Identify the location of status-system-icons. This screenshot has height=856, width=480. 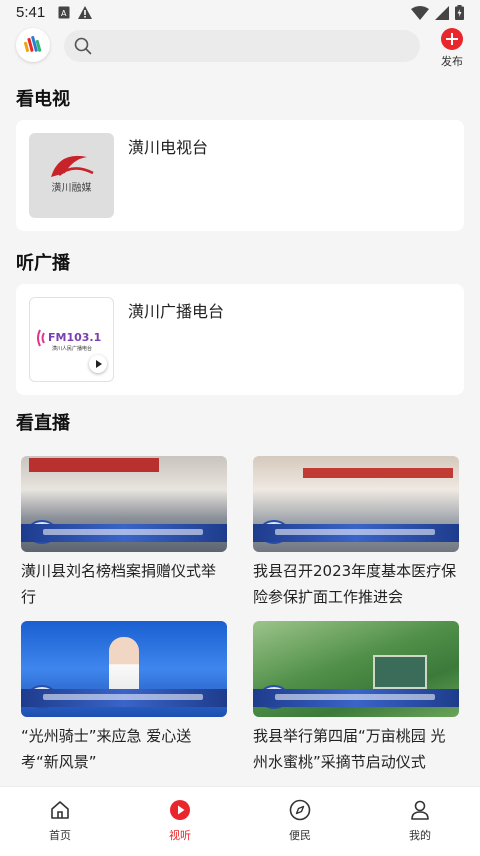
(437, 12).